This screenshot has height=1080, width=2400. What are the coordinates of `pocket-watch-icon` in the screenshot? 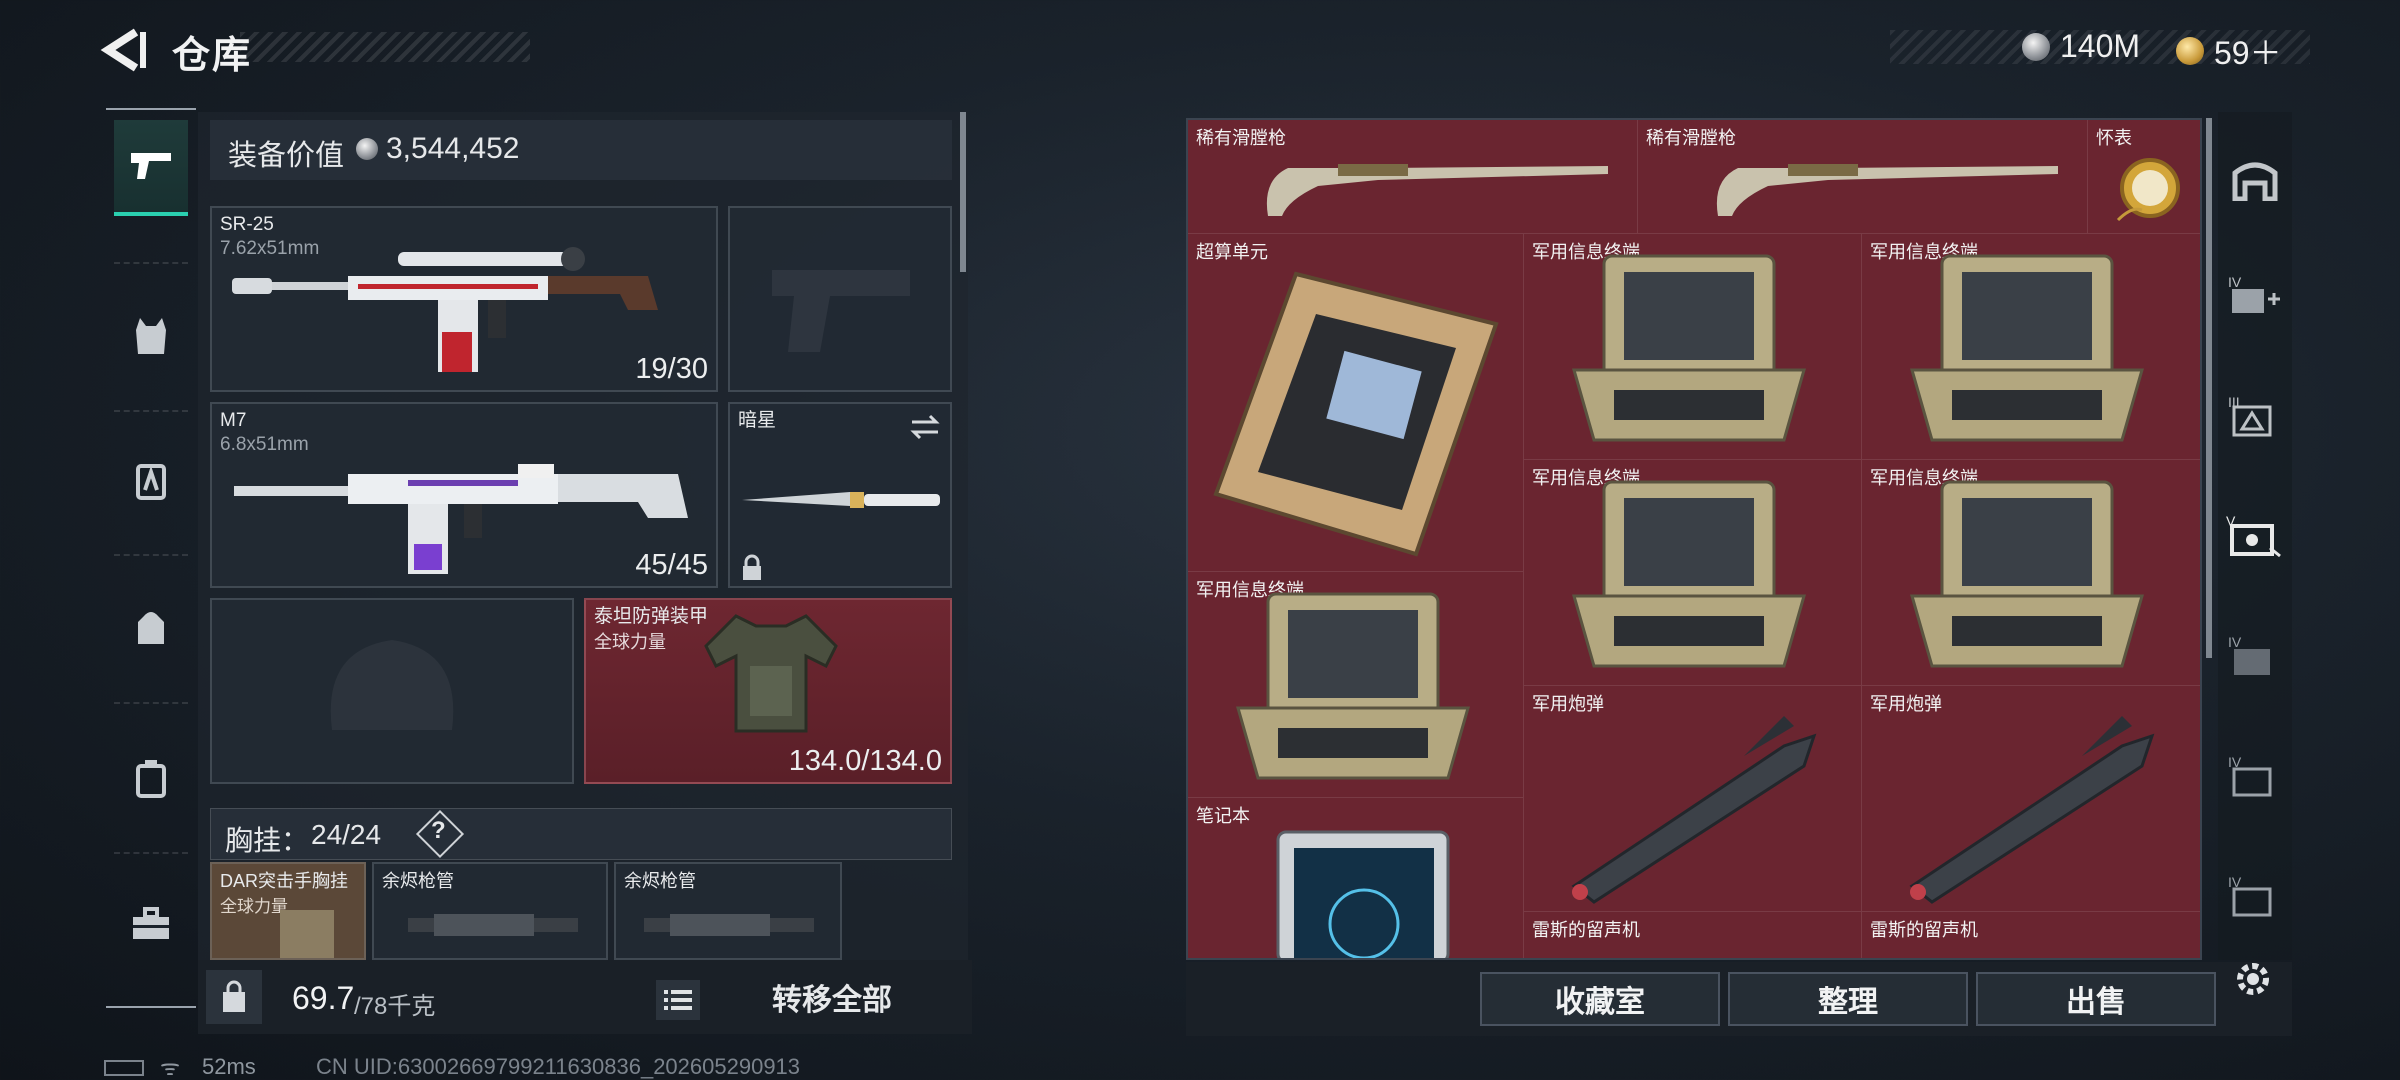 It's located at (2148, 190).